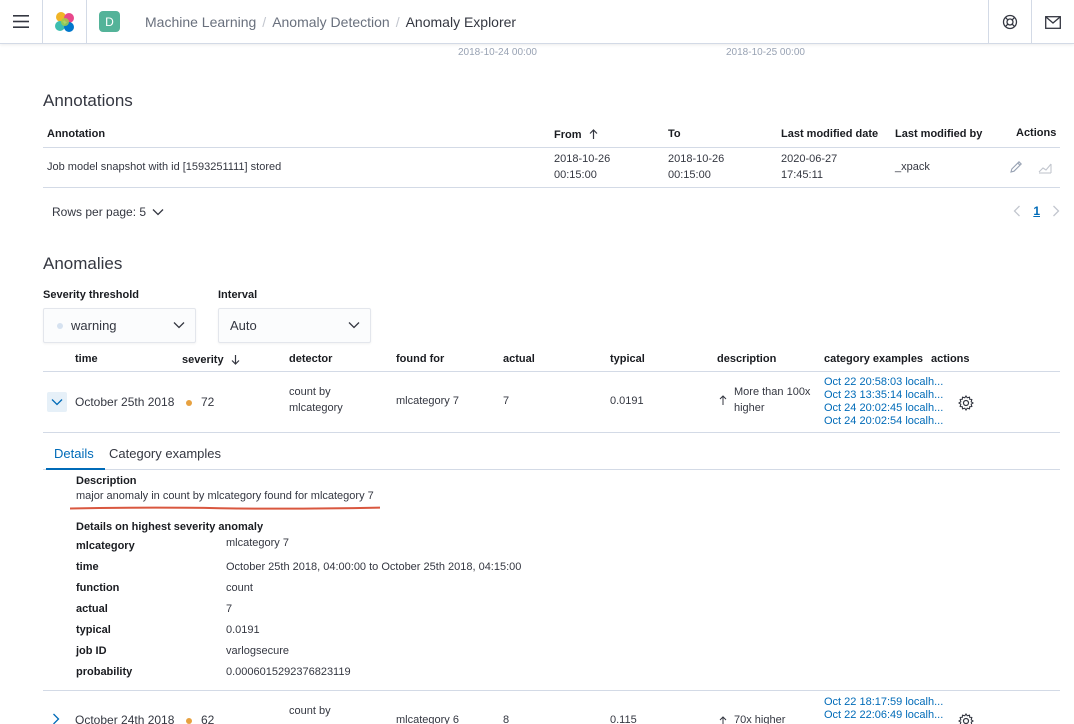 Image resolution: width=1074 pixels, height=724 pixels. Describe the element at coordinates (93, 630) in the screenshot. I see `detail-key: typical` at that location.